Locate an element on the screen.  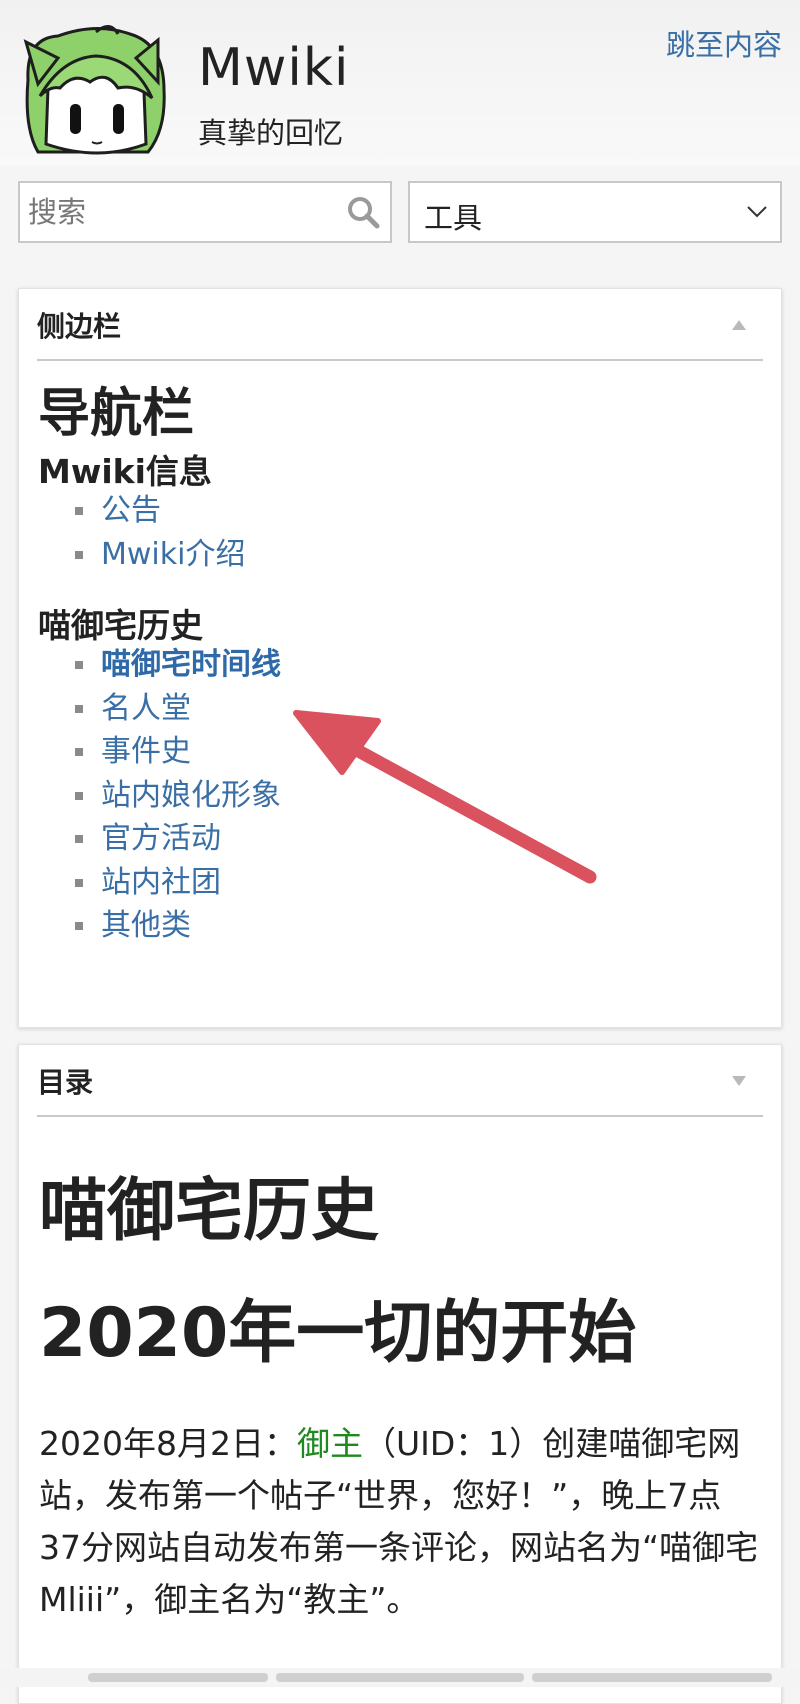
list-item: 事件史 is located at coordinates (178, 752).